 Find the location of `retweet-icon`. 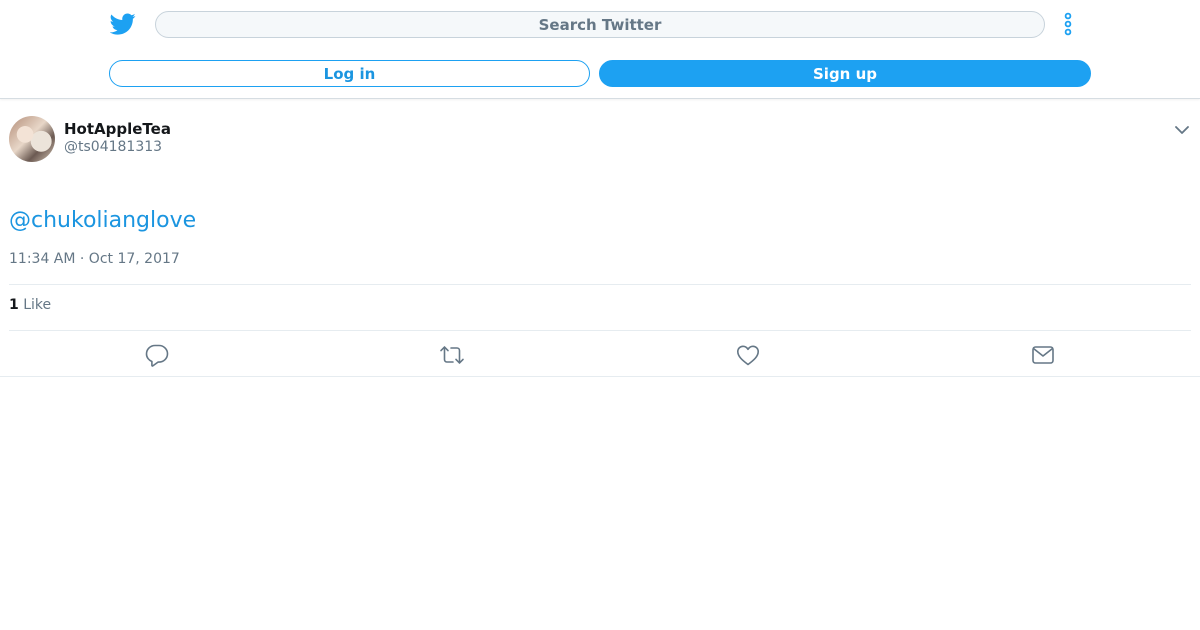

retweet-icon is located at coordinates (452, 355).